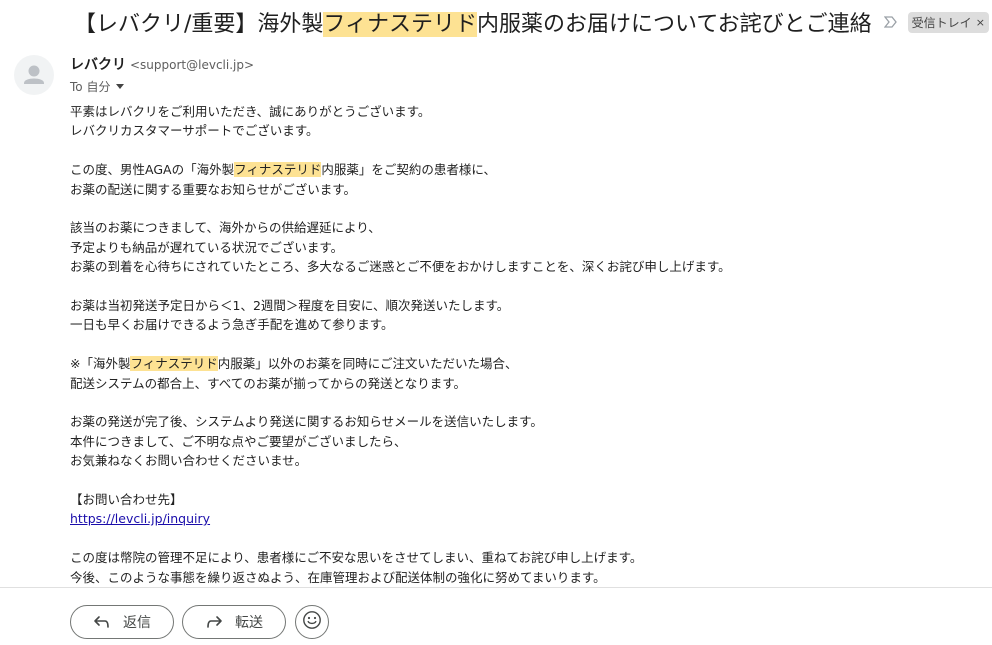 The width and height of the screenshot is (992, 645). I want to click on body-line: 平素はレバクリをご利用いただき、誠にありがとうございます。, so click(250, 111).